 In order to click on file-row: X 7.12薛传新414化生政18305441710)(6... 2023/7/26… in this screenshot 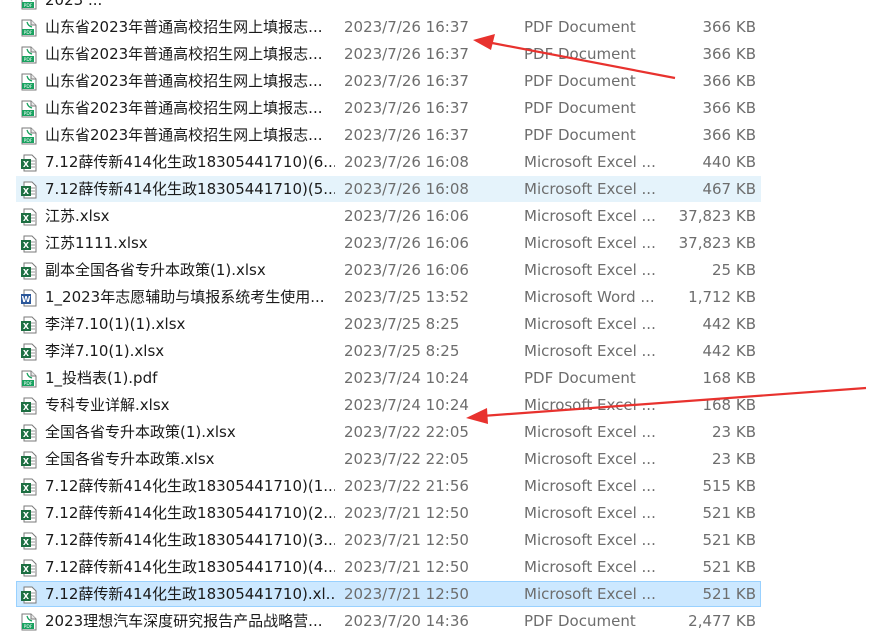, I will do `click(388, 162)`.